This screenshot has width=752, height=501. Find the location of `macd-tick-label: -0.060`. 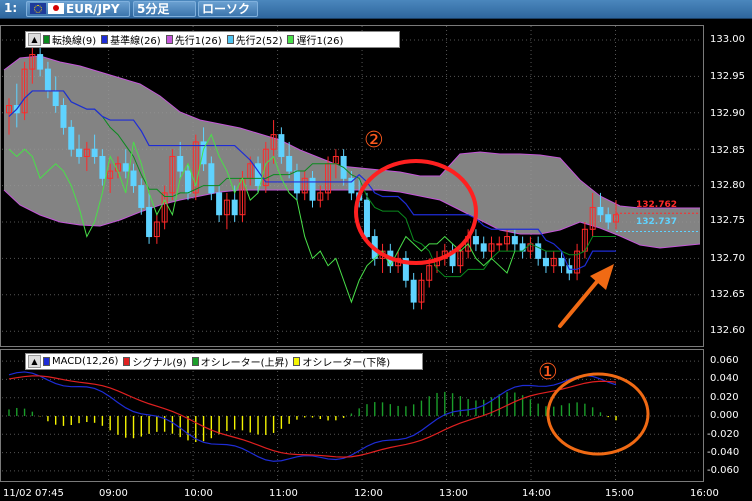

macd-tick-label: -0.060 is located at coordinates (723, 470).